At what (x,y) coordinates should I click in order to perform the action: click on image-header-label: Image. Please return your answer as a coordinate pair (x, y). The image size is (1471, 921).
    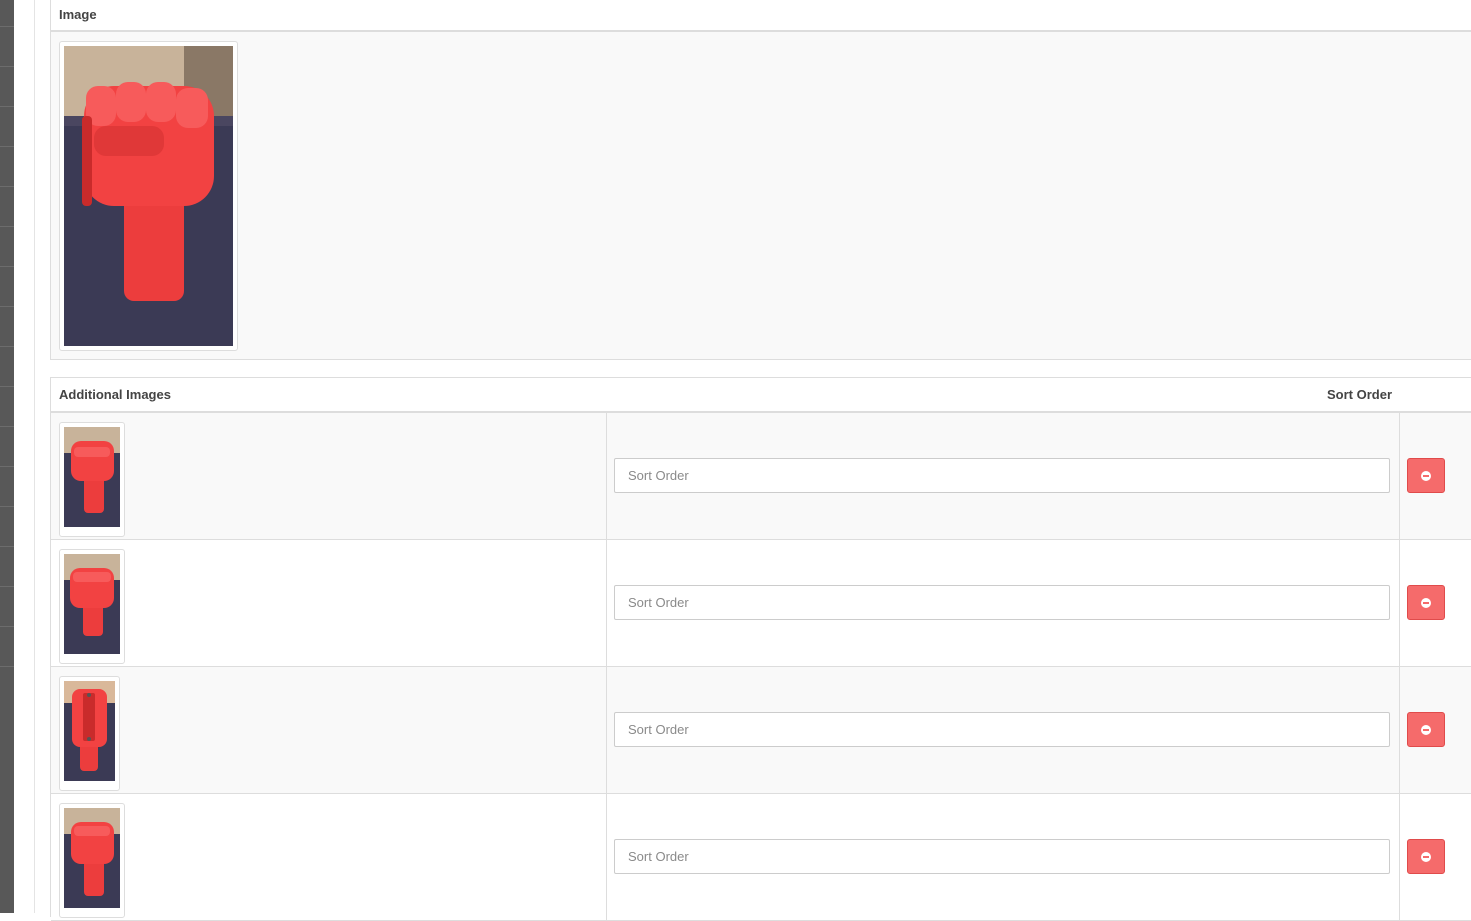
    Looking at the image, I should click on (78, 14).